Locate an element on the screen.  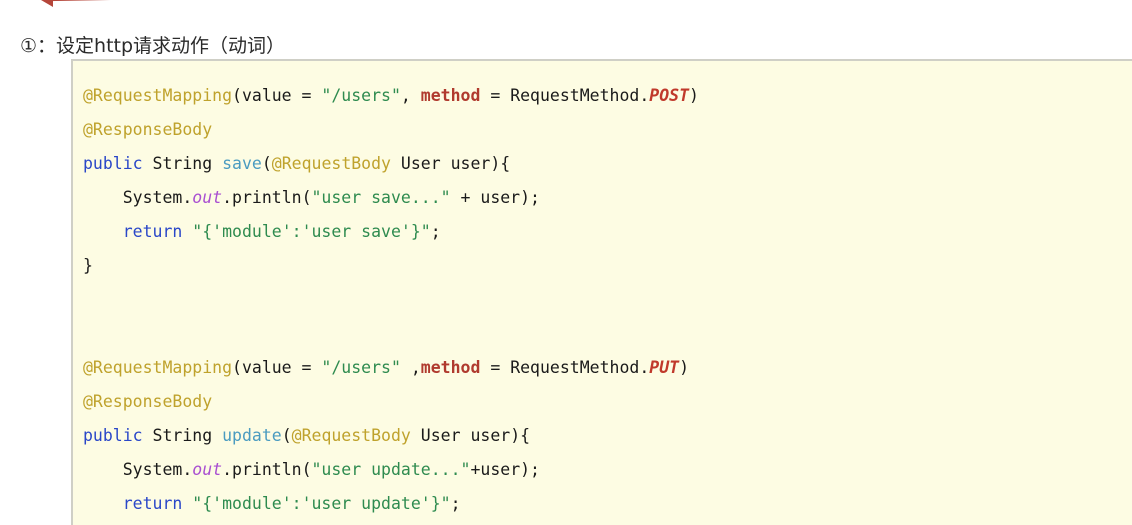
code-token-plain: + user); is located at coordinates (495, 197).